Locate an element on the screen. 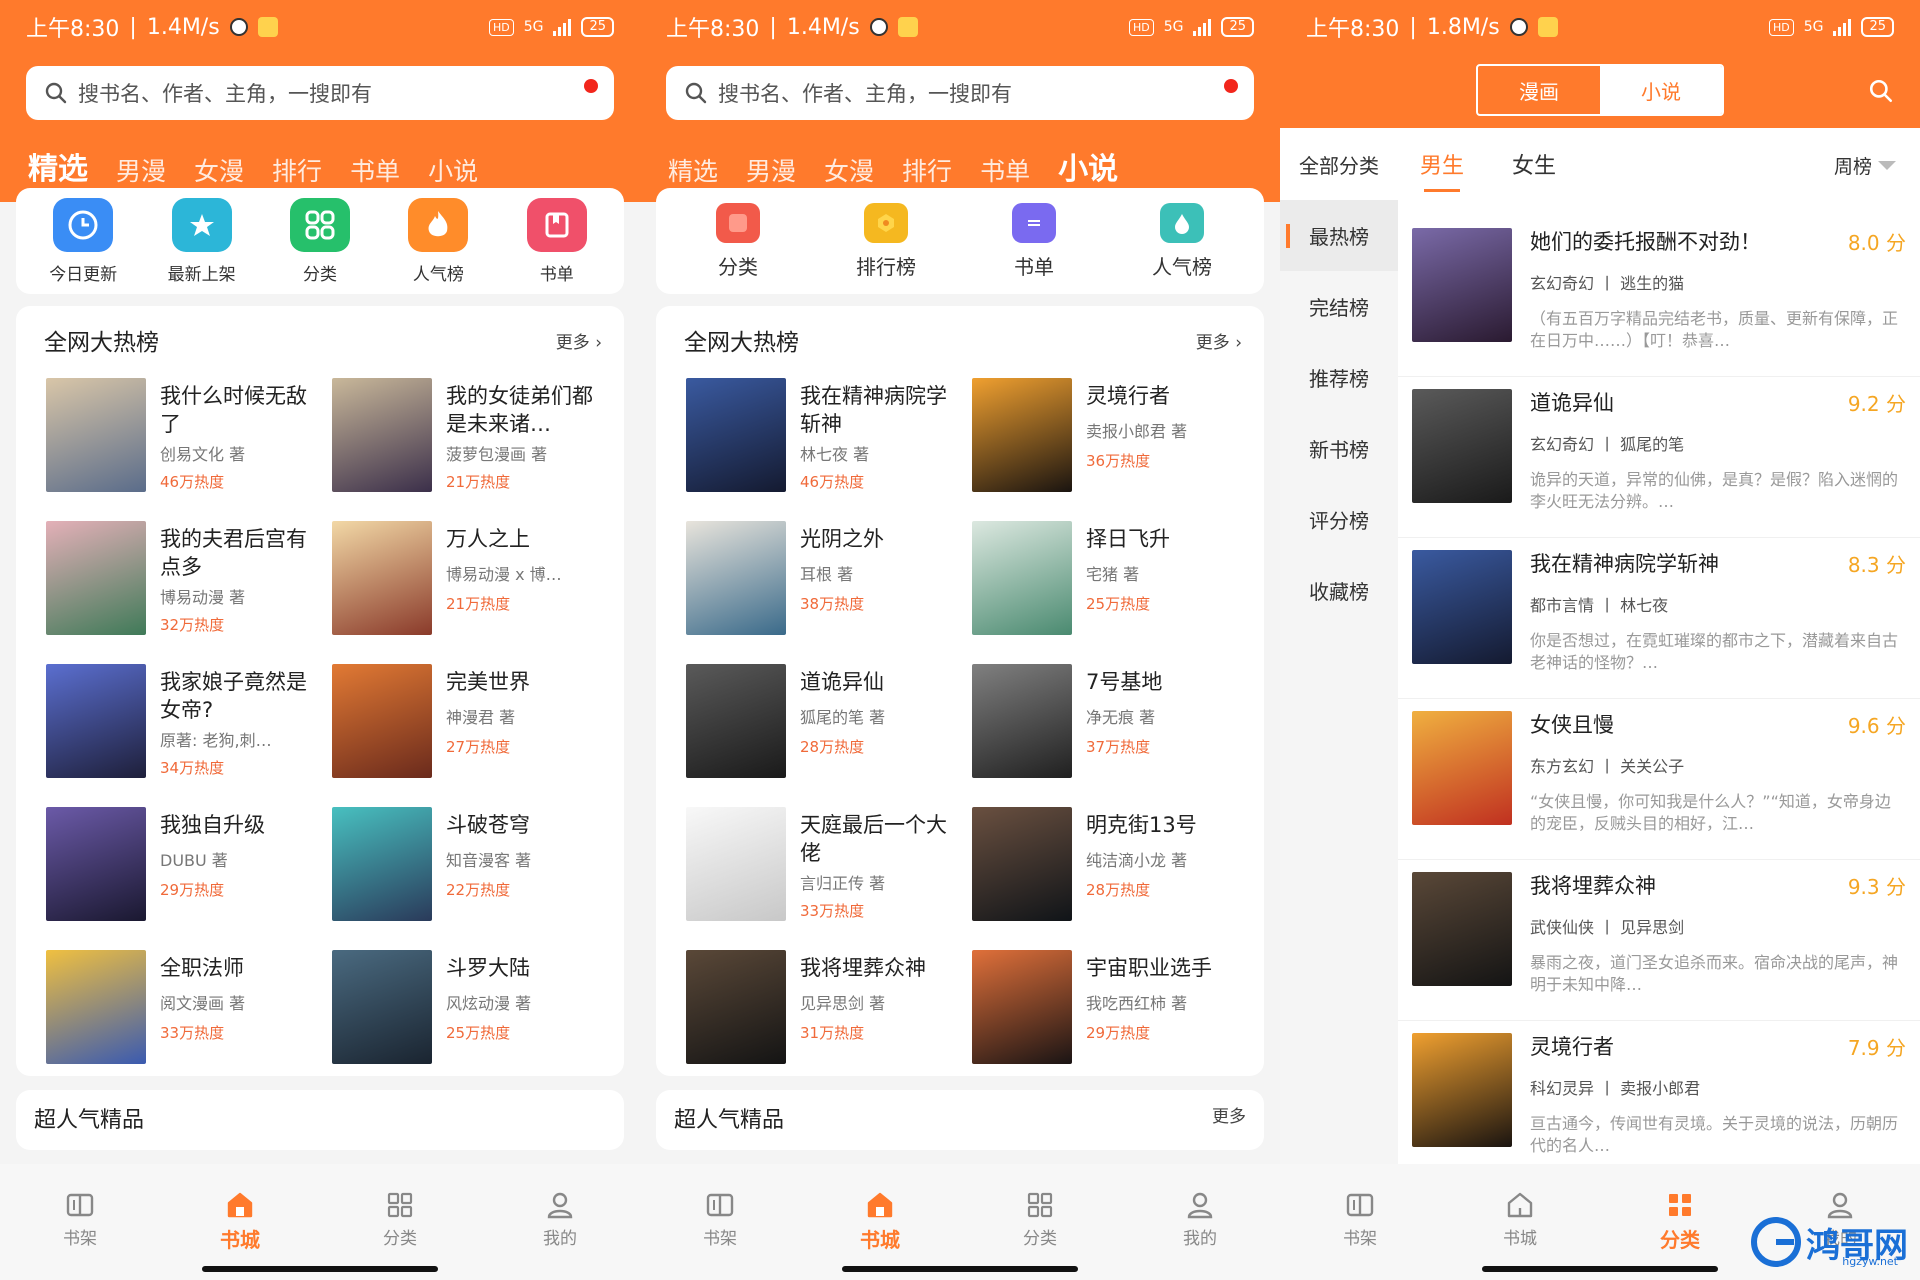  book-item: 7号基地 净无痕 著 37万热度 is located at coordinates (1110, 721).